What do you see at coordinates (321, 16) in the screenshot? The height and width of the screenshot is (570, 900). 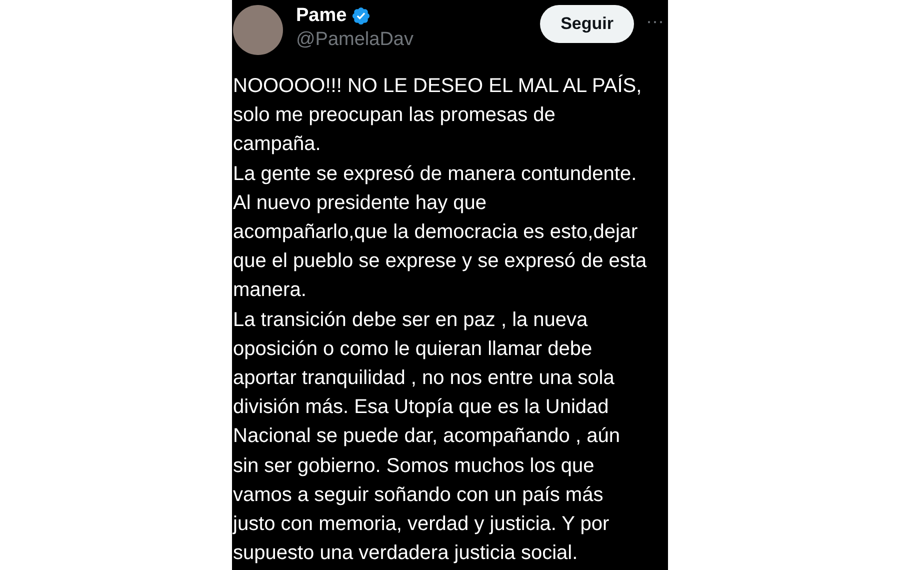 I see `author-name: Pame` at bounding box center [321, 16].